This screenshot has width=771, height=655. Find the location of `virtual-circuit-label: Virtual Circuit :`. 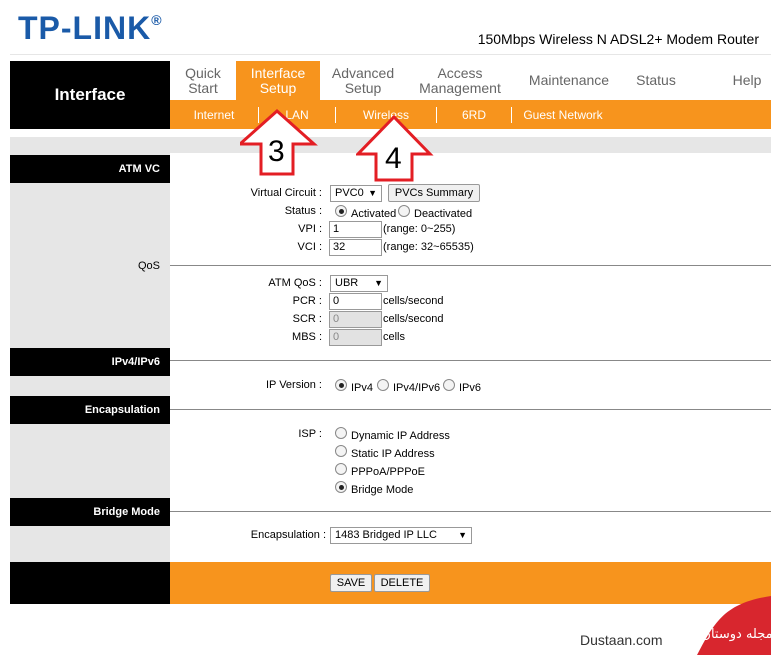

virtual-circuit-label: Virtual Circuit : is located at coordinates (286, 193).